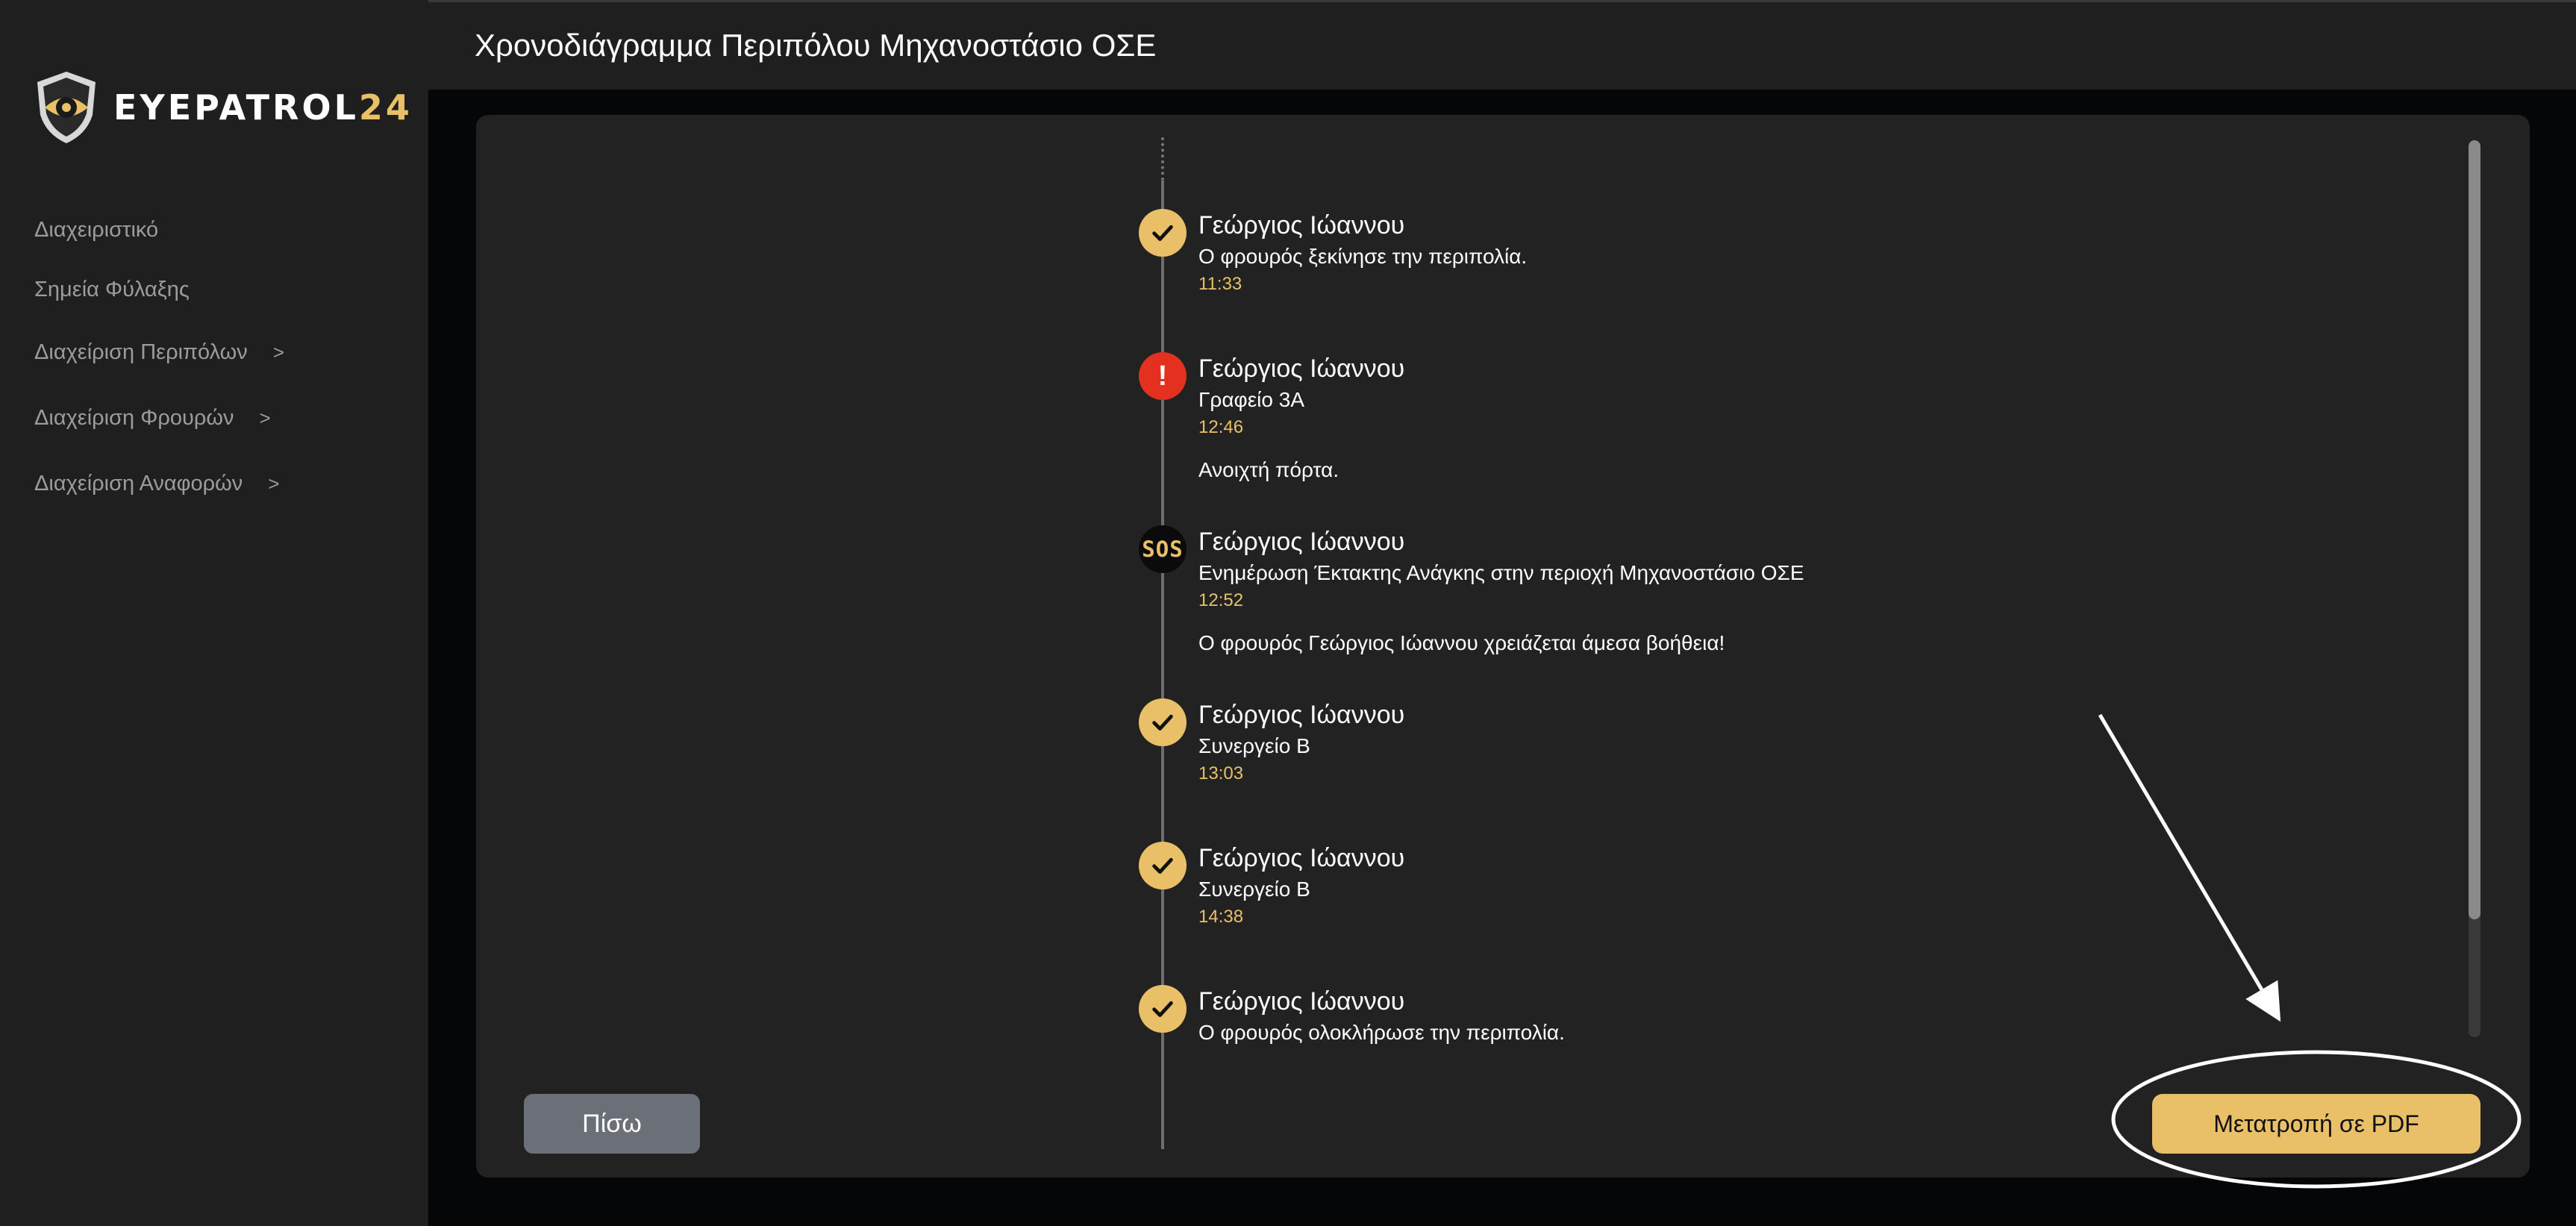 The height and width of the screenshot is (1226, 2576). What do you see at coordinates (1251, 400) in the screenshot?
I see `entry-description: Γραφείο 3Α` at bounding box center [1251, 400].